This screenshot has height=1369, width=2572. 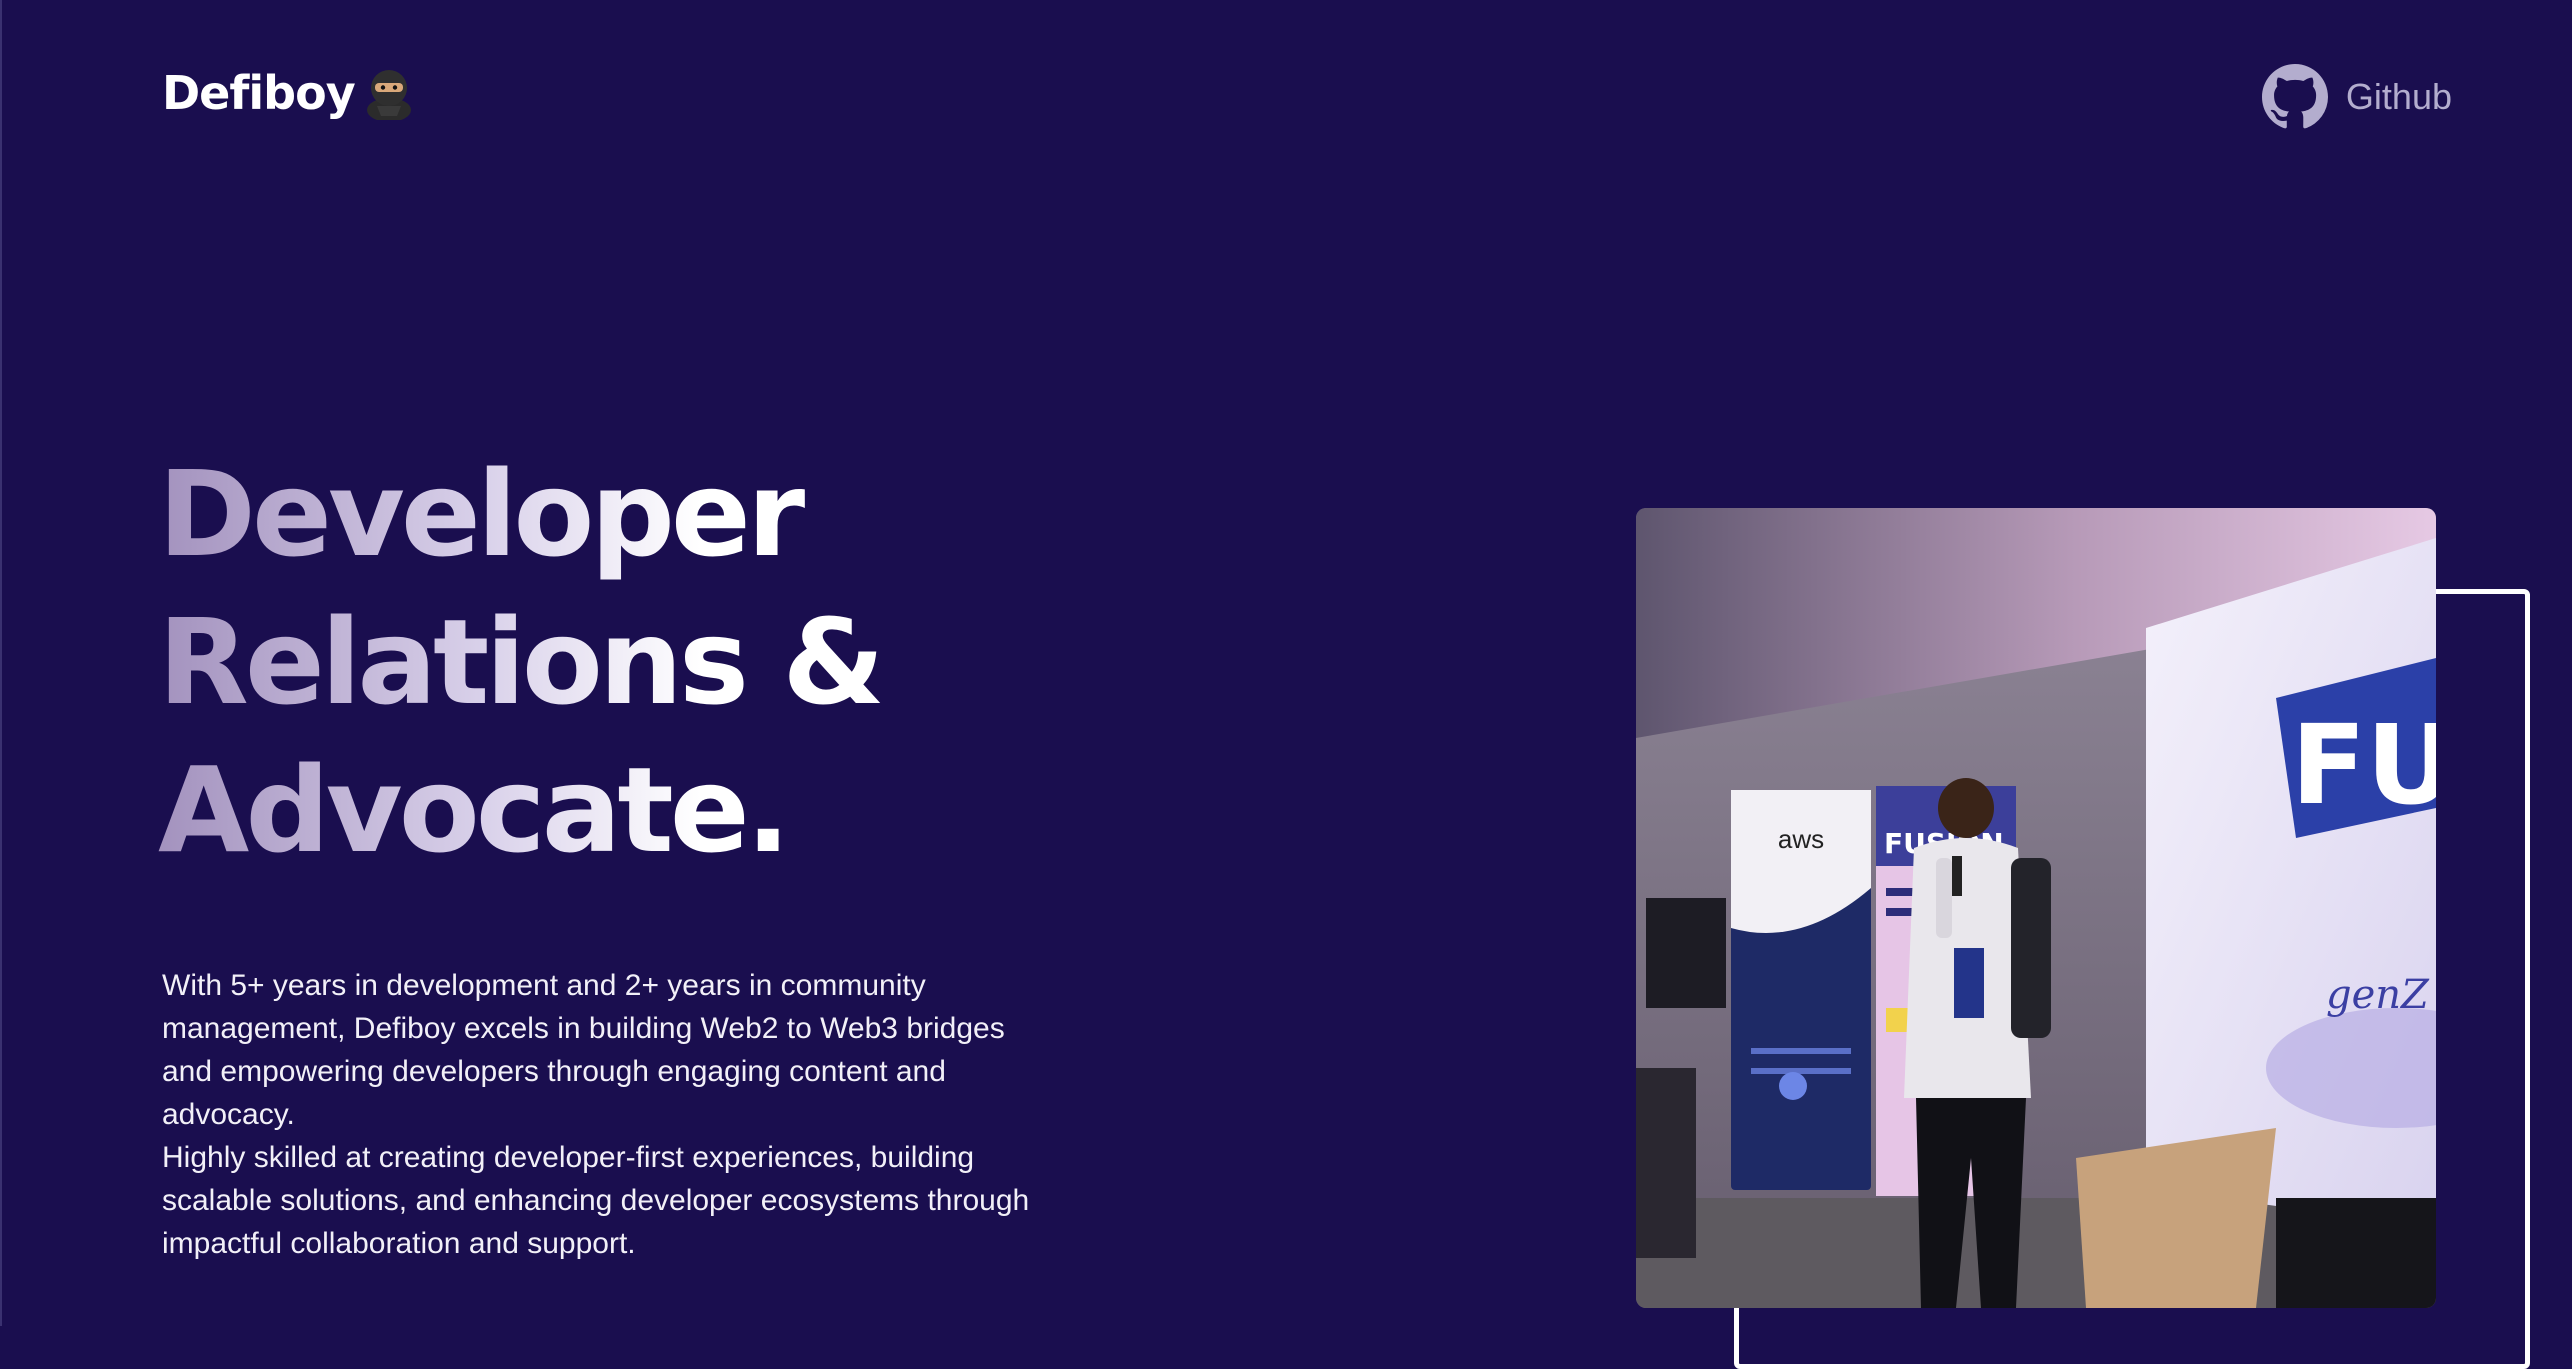 What do you see at coordinates (1801, 839) in the screenshot?
I see `photo-banner-aws: aws` at bounding box center [1801, 839].